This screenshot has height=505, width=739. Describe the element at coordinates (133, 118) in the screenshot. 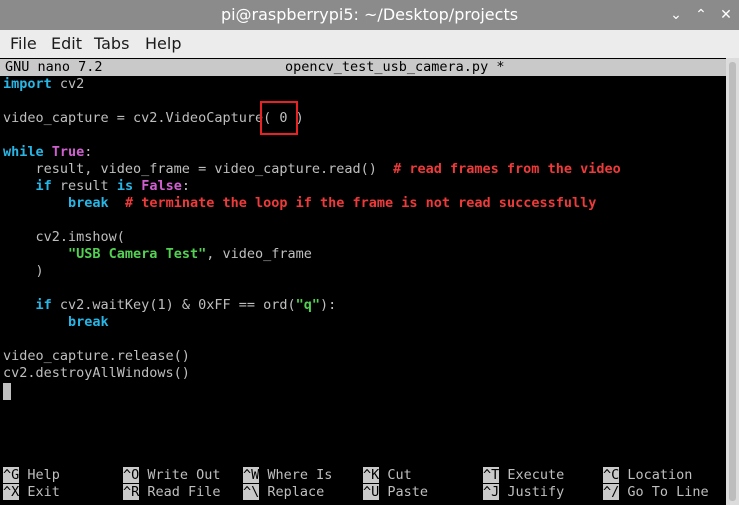

I see `code-token: video_capture = cv2.VideoCapture` at that location.